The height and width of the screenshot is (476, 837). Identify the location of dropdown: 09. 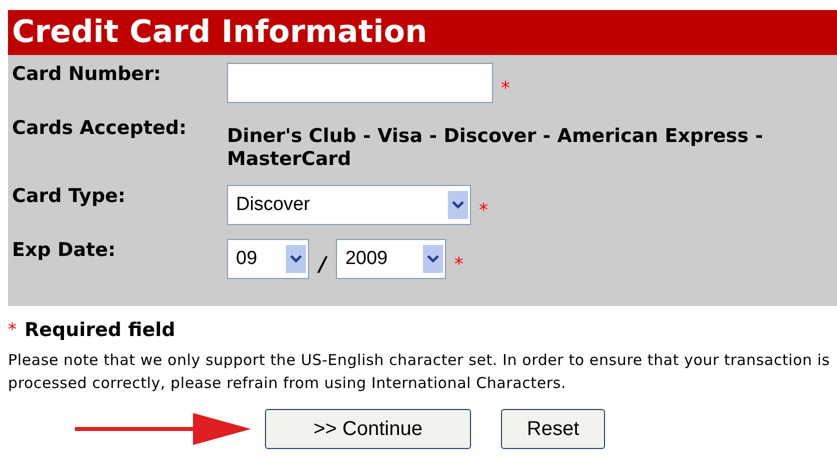
(268, 259).